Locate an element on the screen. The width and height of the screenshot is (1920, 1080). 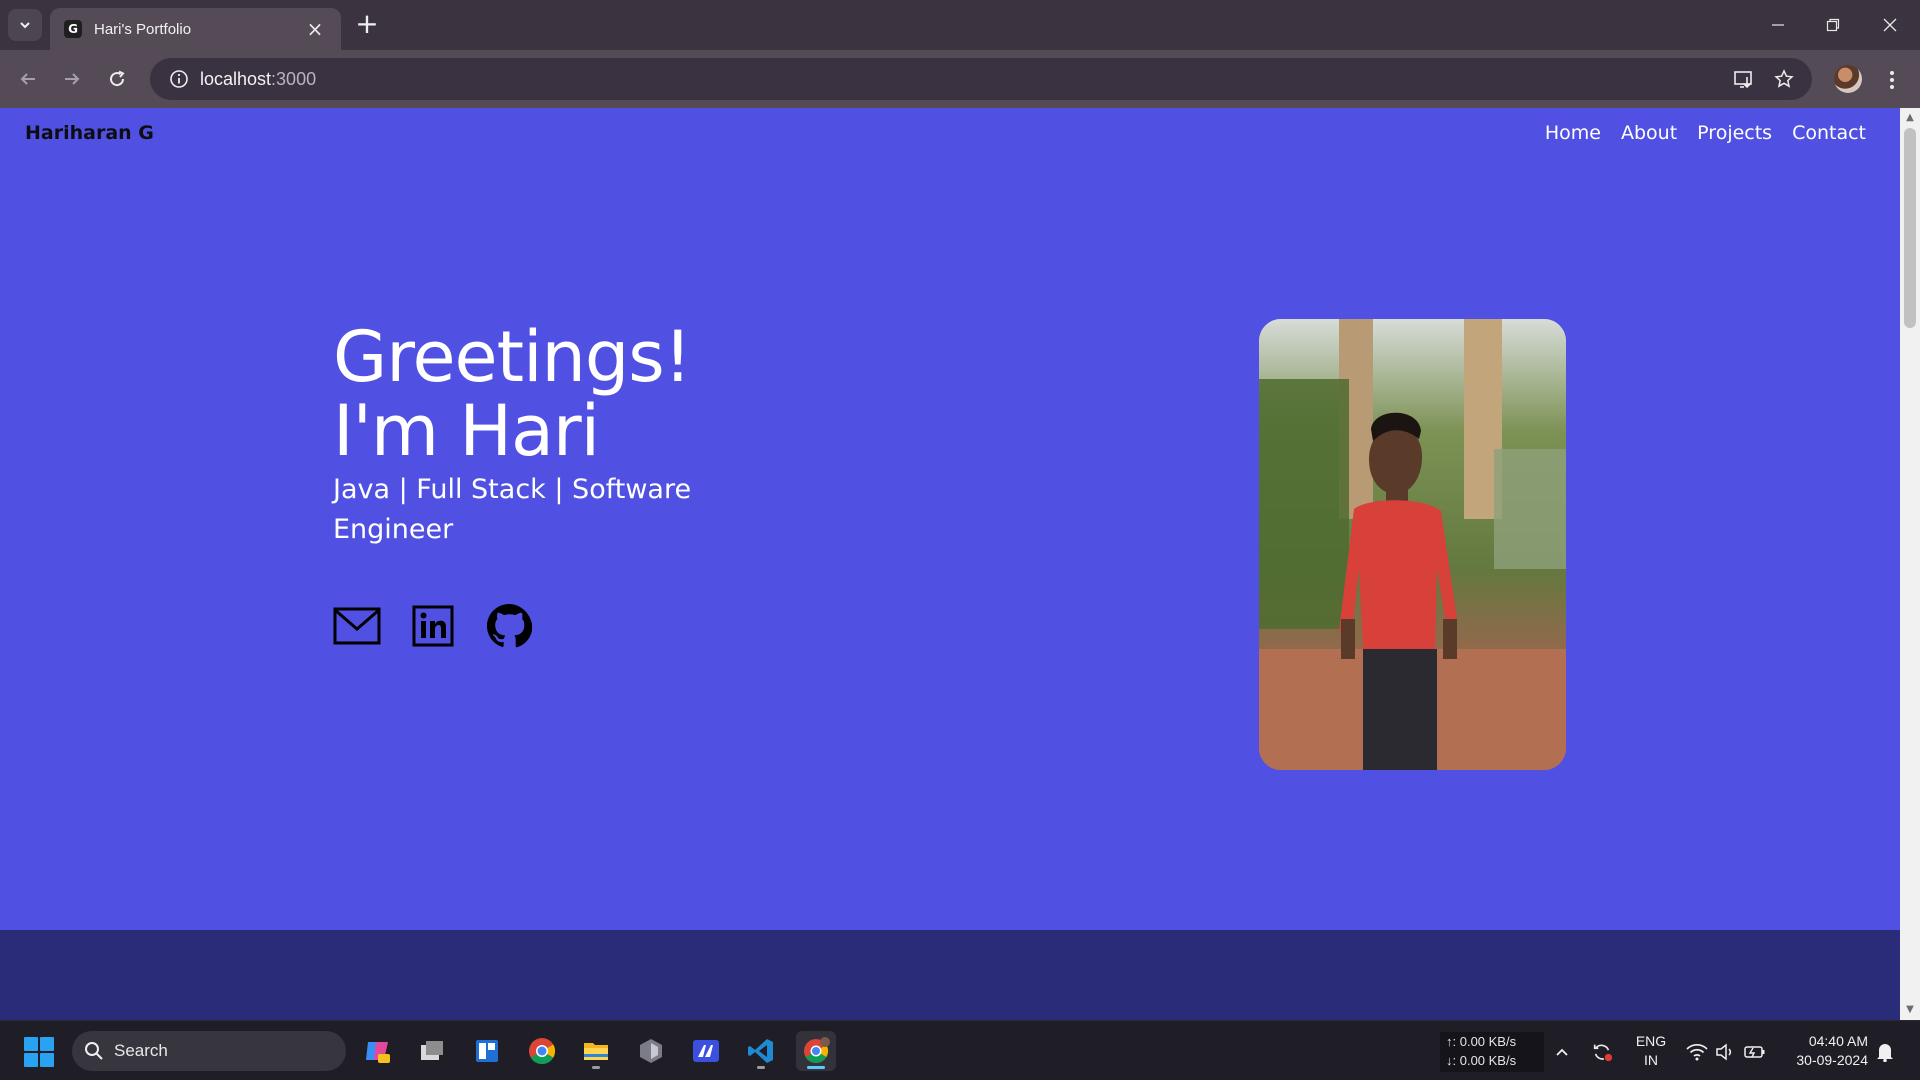
site-nav: Home About Projects Contact is located at coordinates (1705, 133).